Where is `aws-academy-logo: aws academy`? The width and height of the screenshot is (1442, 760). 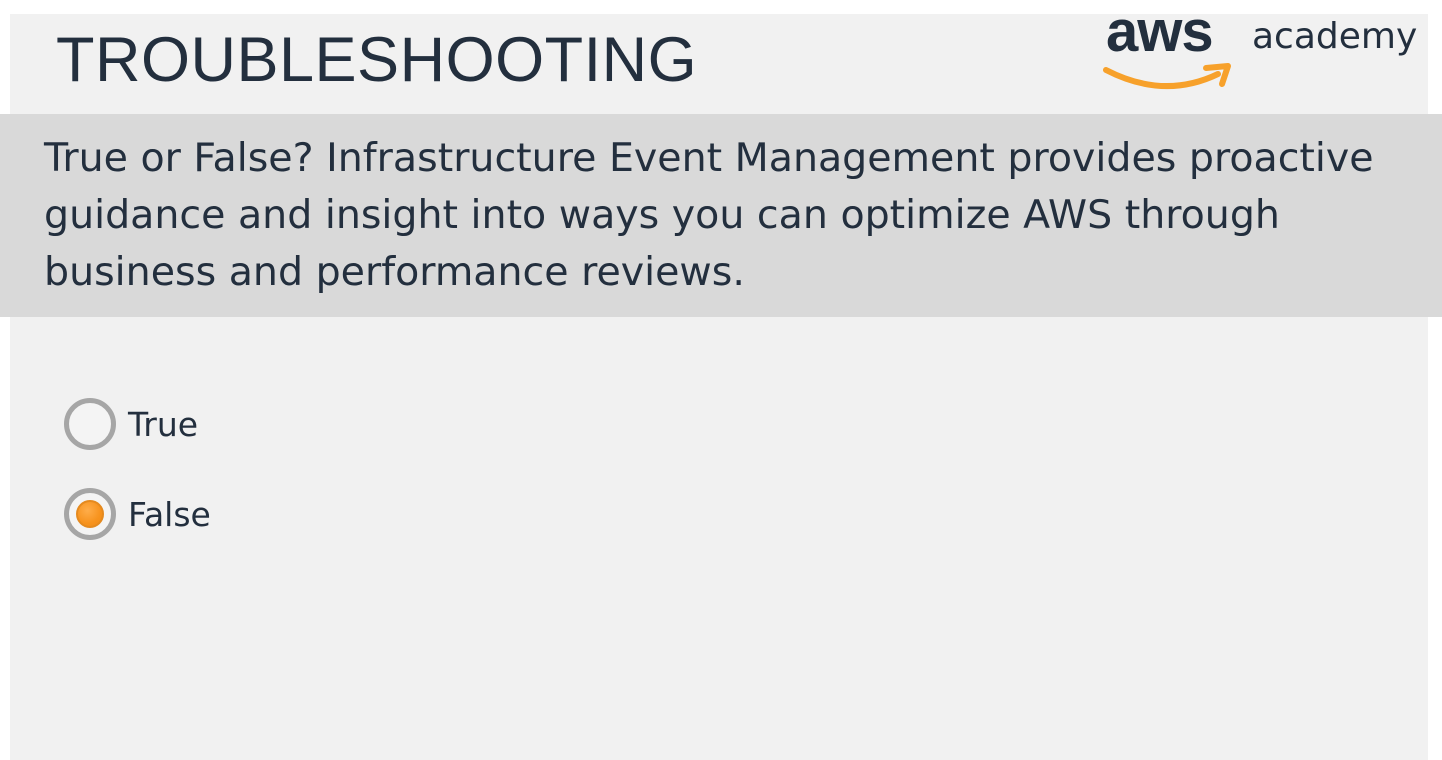
aws-academy-logo: aws academy is located at coordinates (1258, 50).